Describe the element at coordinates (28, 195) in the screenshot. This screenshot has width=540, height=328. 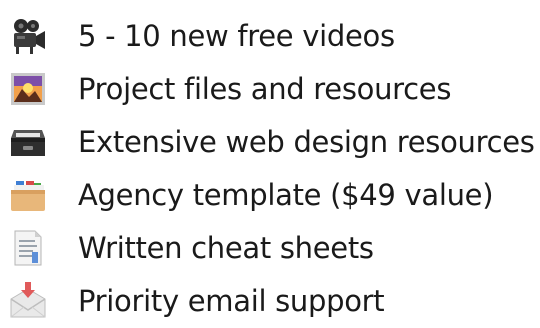
I see `card-index-dividers-icon` at that location.